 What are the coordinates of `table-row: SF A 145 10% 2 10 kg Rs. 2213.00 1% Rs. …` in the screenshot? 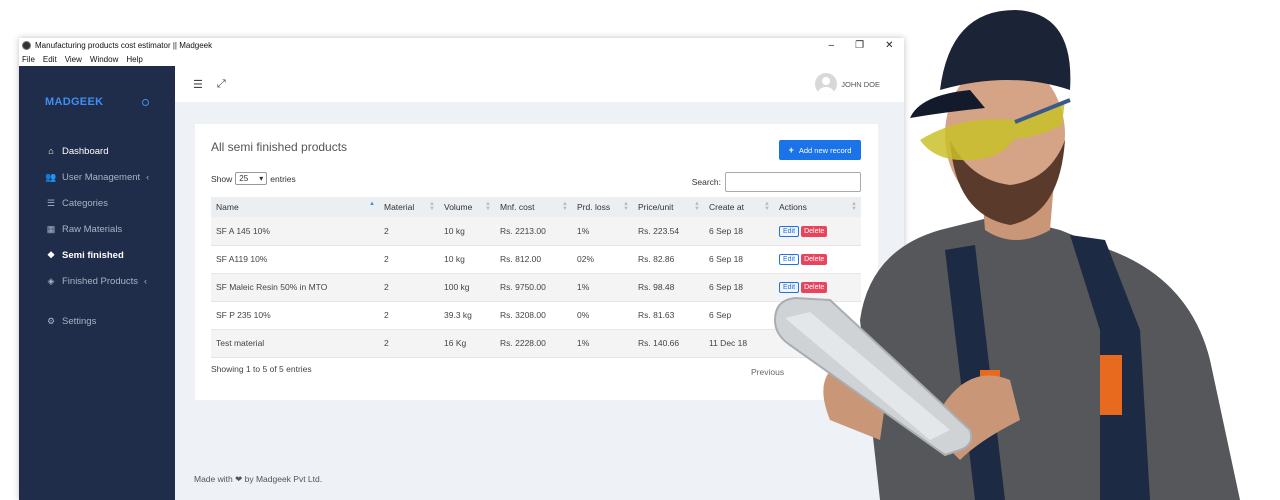 It's located at (536, 231).